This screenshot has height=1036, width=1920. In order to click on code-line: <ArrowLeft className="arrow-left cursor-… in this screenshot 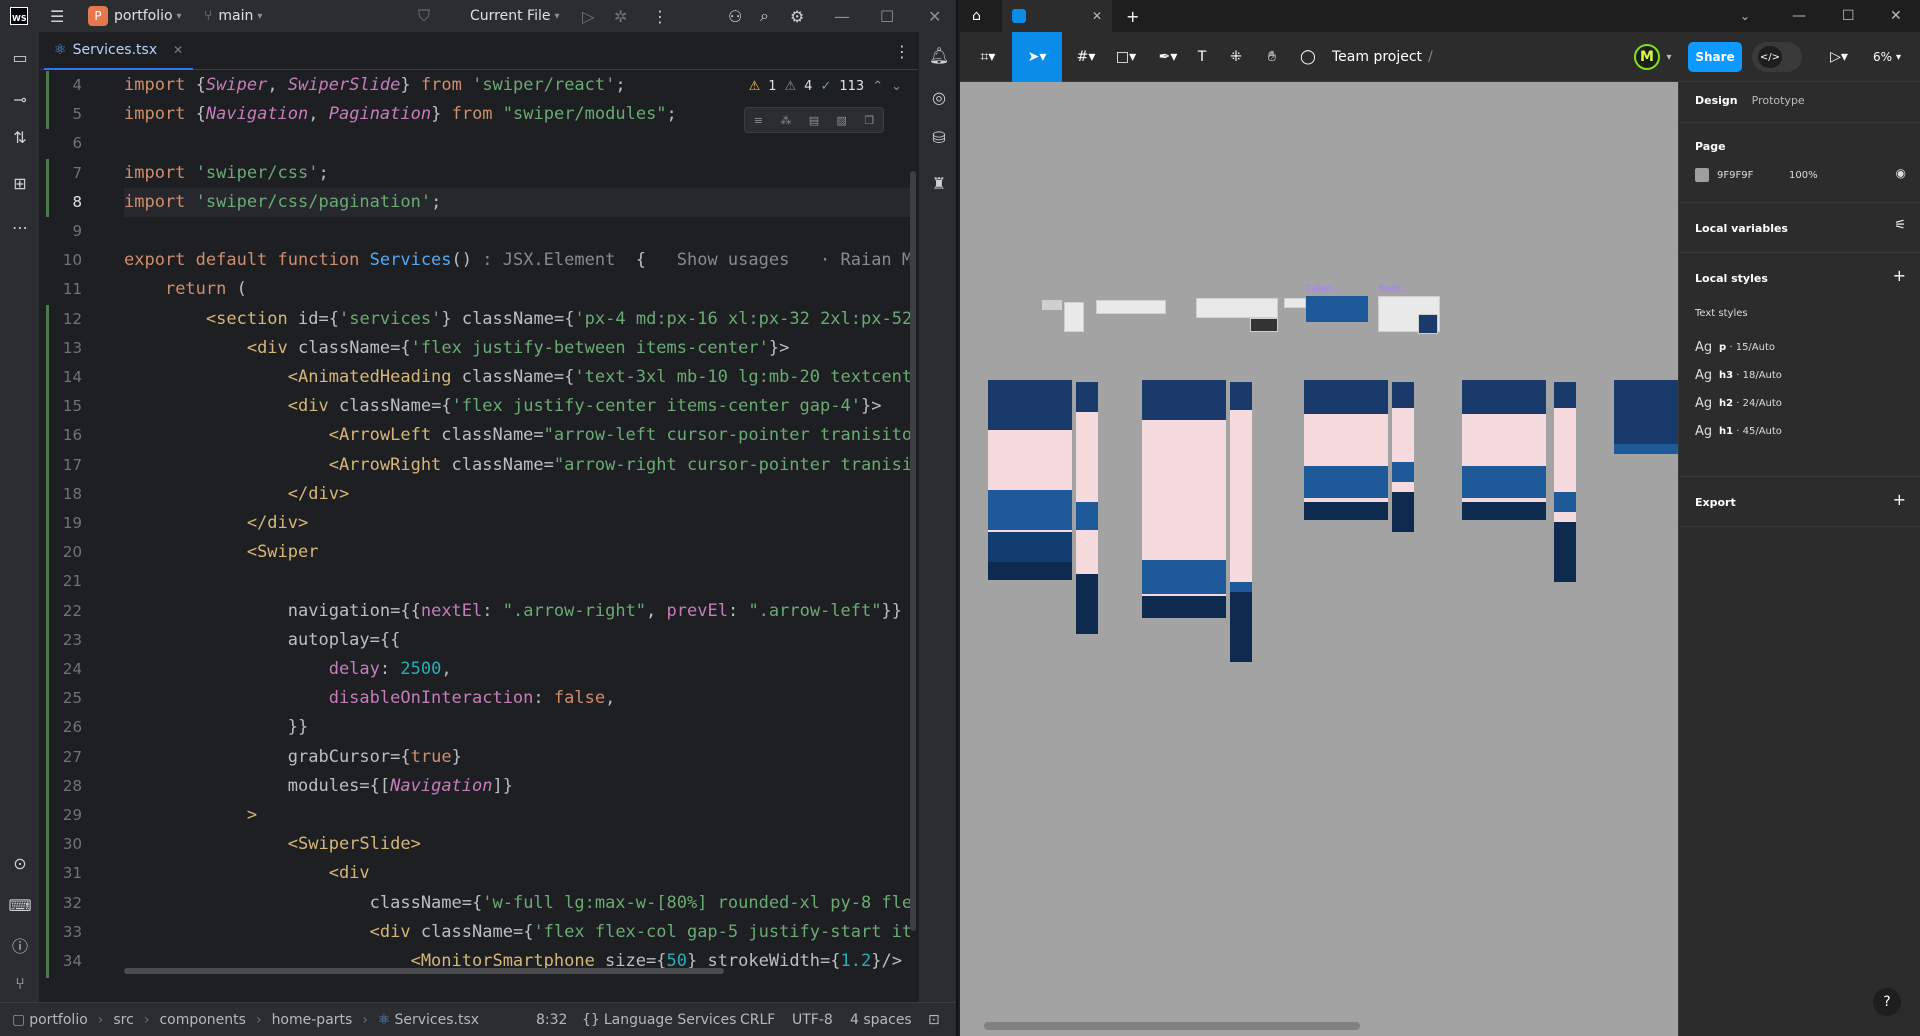, I will do `click(517, 435)`.